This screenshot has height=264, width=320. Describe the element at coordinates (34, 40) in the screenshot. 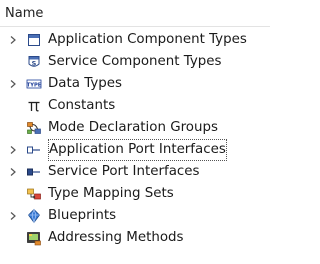

I see `component-type-icon` at that location.